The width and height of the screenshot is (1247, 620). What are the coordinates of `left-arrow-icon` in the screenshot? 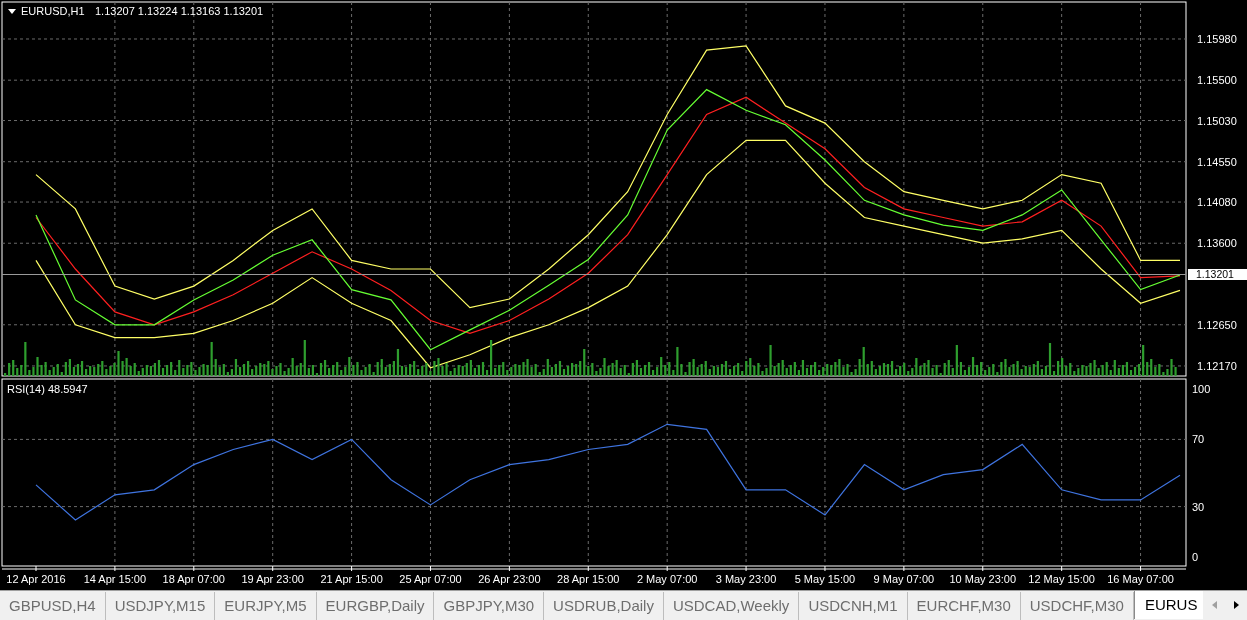 It's located at (1214, 605).